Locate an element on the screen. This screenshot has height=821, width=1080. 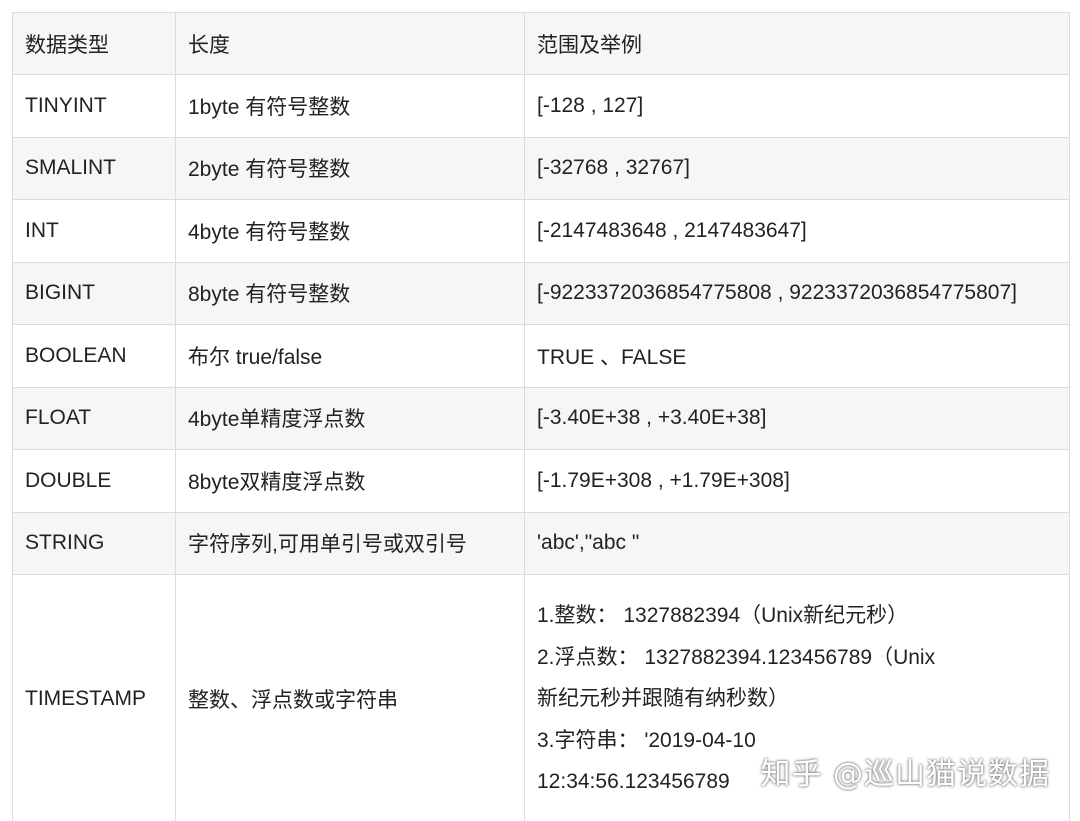
cell-range: 'abc',"abc " is located at coordinates (797, 543).